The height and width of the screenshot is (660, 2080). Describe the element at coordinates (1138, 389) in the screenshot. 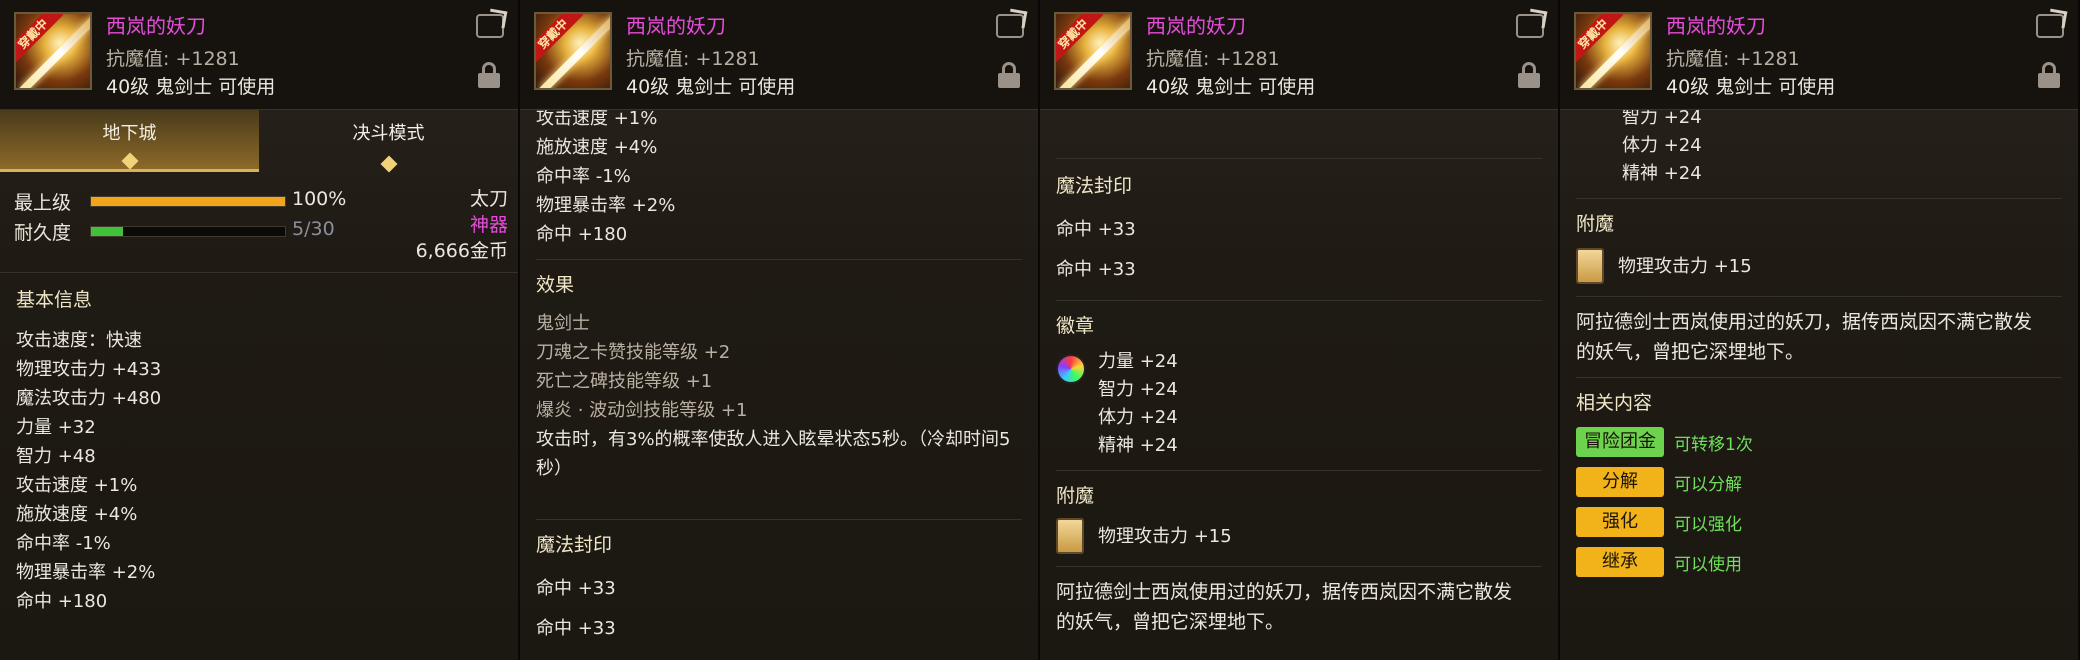

I see `emblem-line: 智力 +24` at that location.